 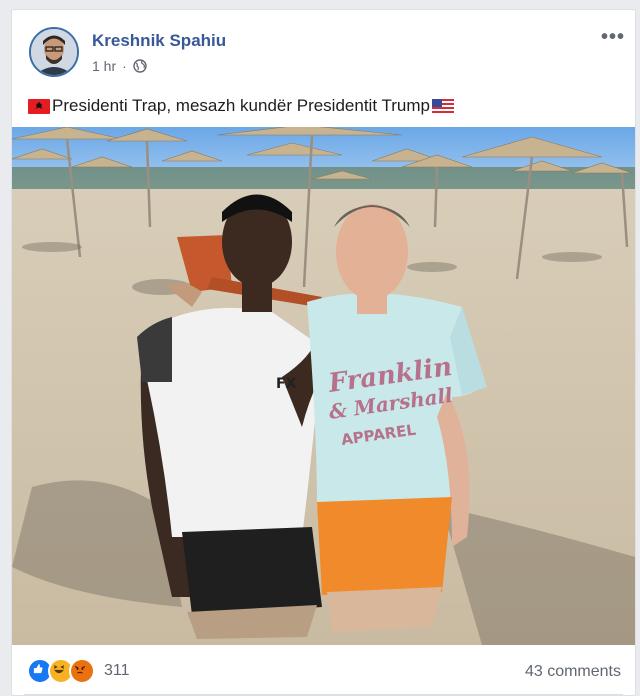 What do you see at coordinates (323, 670) in the screenshot?
I see `post-footer: 311 43 comments` at bounding box center [323, 670].